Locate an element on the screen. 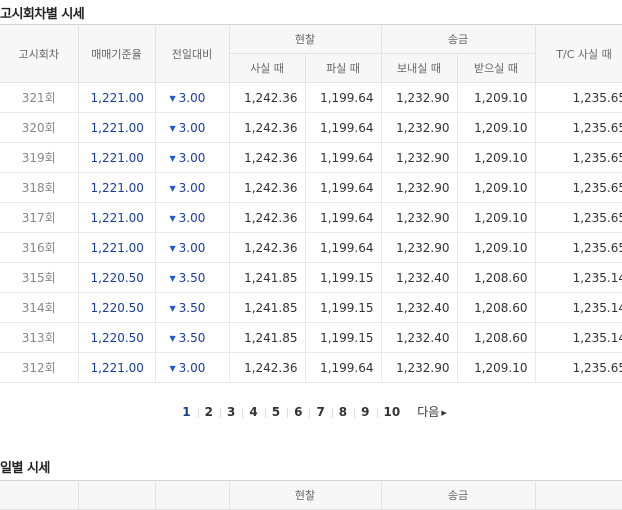  round-cell: 315회 is located at coordinates (39, 277).